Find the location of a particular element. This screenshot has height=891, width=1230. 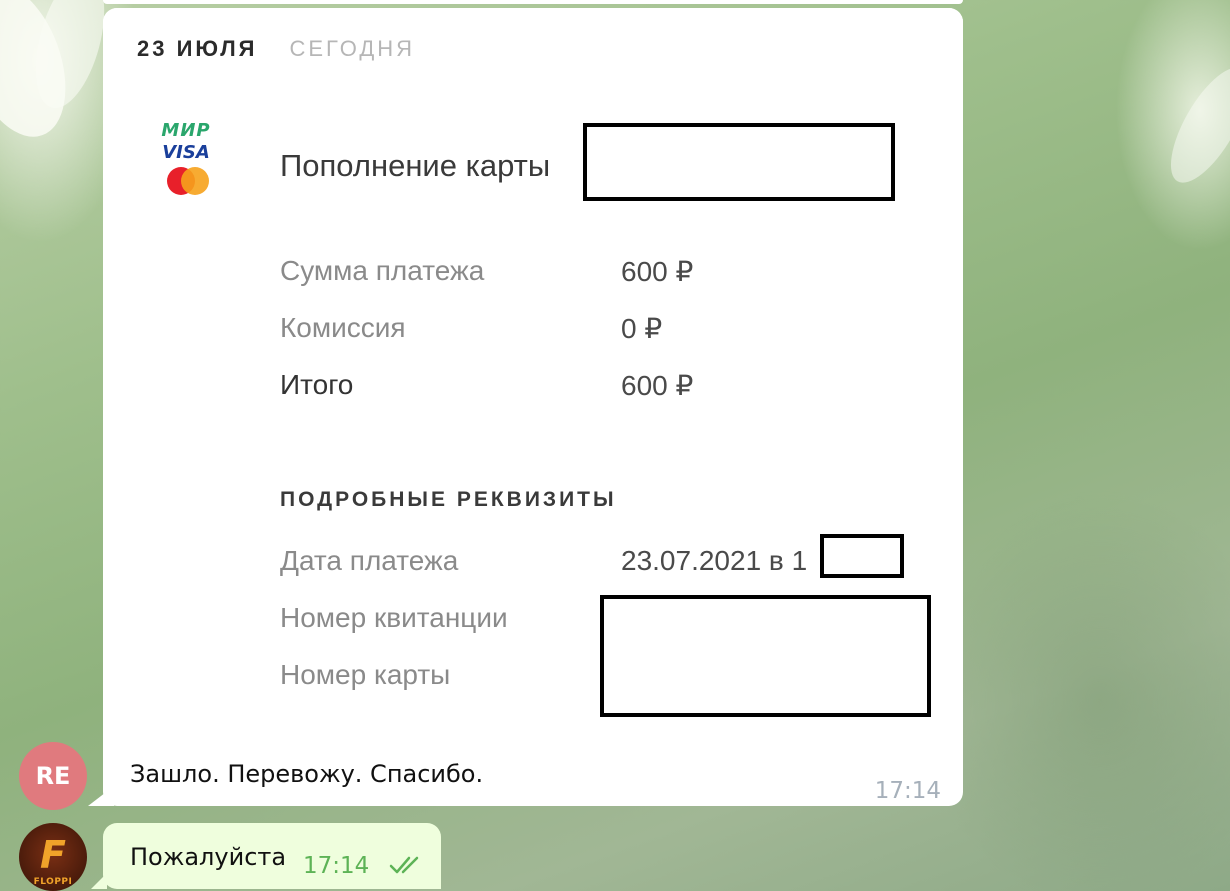

previous-message-edge is located at coordinates (533, 2).